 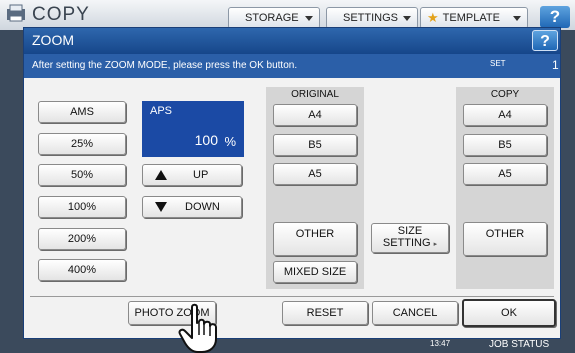 I want to click on help-button-top: ?, so click(x=555, y=17).